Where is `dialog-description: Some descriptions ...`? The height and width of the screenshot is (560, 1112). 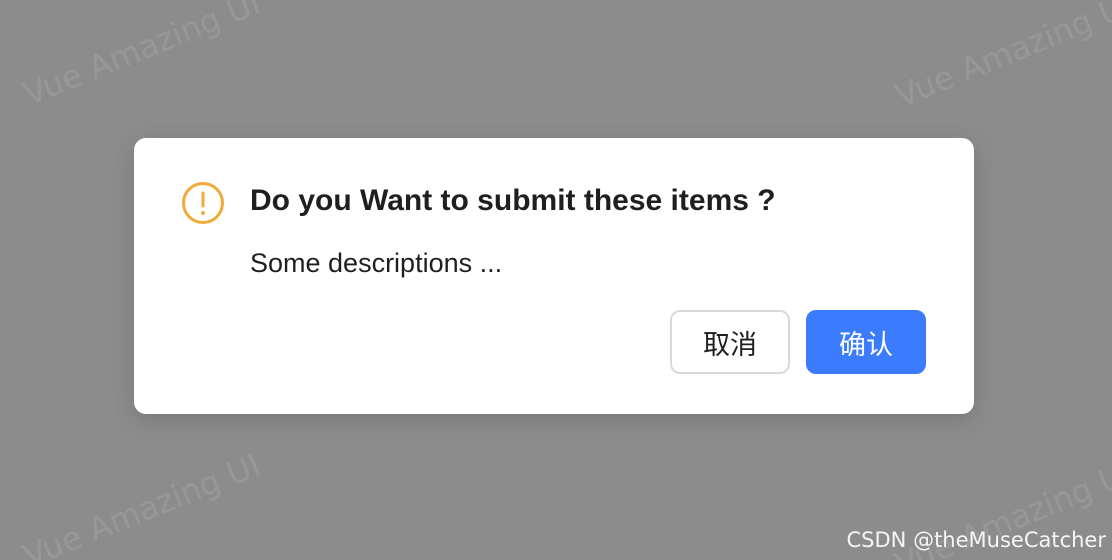
dialog-description: Some descriptions ... is located at coordinates (376, 263).